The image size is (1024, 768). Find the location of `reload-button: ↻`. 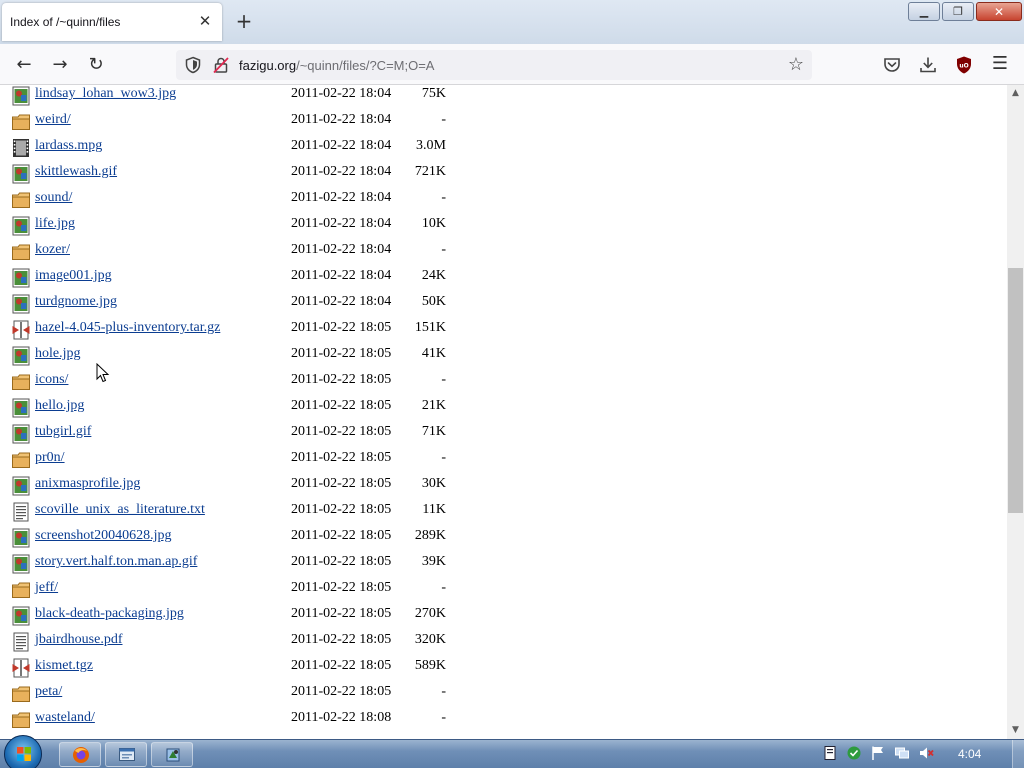

reload-button: ↻ is located at coordinates (96, 65).